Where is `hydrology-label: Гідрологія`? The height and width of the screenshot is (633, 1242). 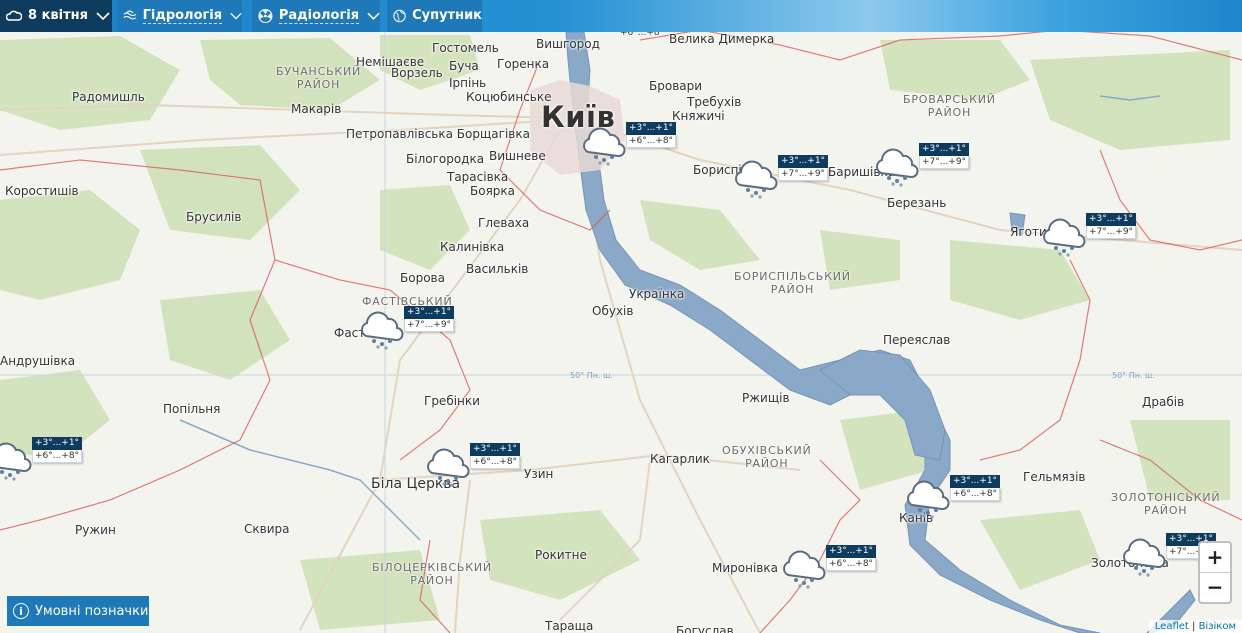 hydrology-label: Гідрологія is located at coordinates (182, 15).